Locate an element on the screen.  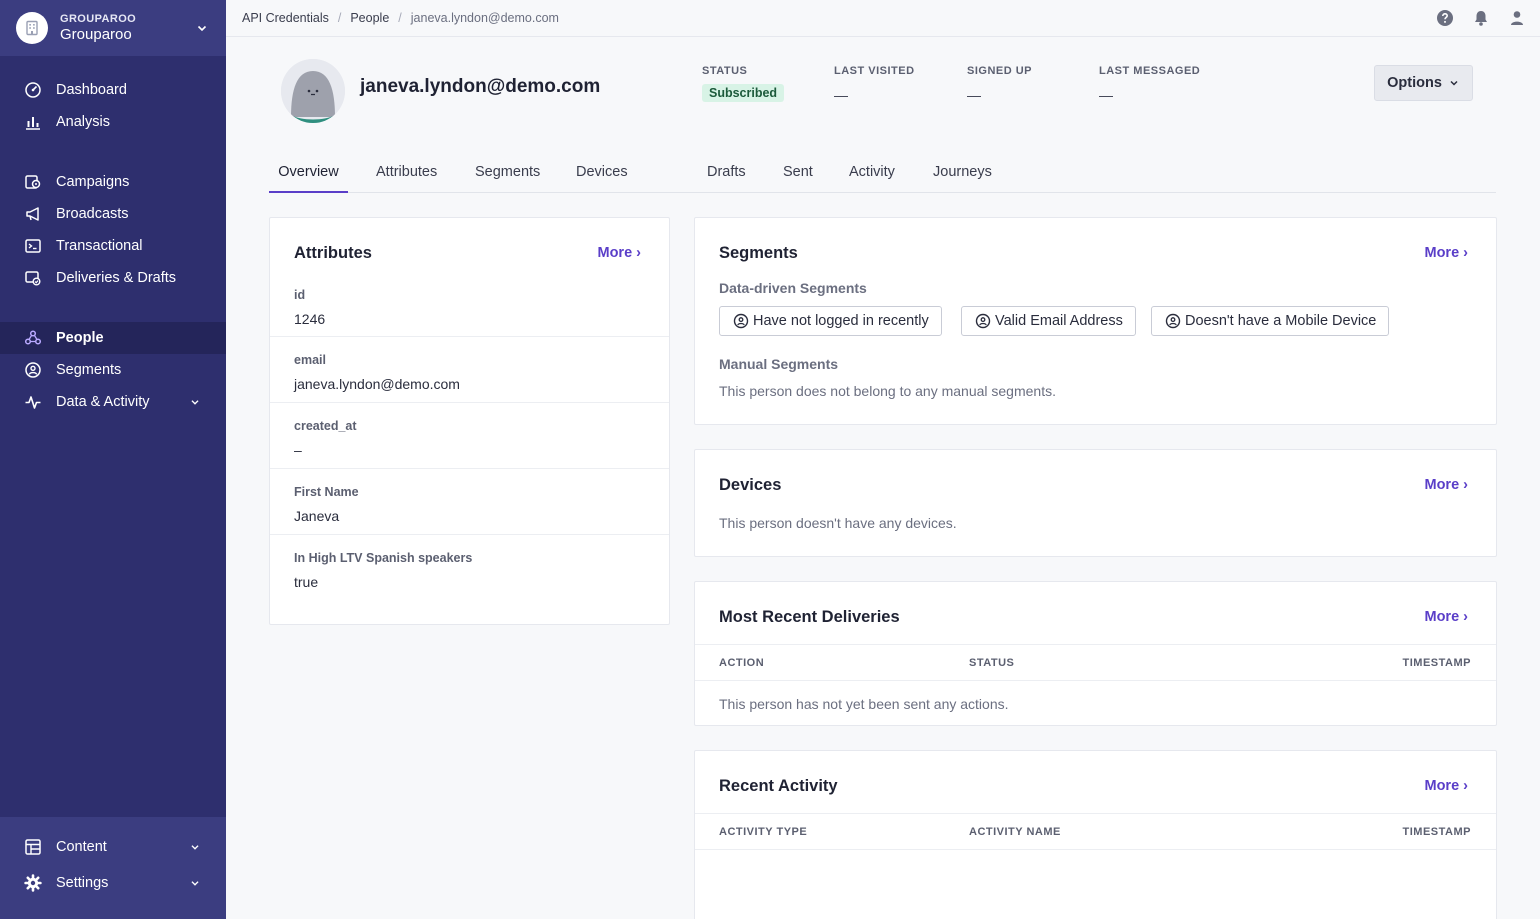
tab-segments: Segments is located at coordinates (507, 178).